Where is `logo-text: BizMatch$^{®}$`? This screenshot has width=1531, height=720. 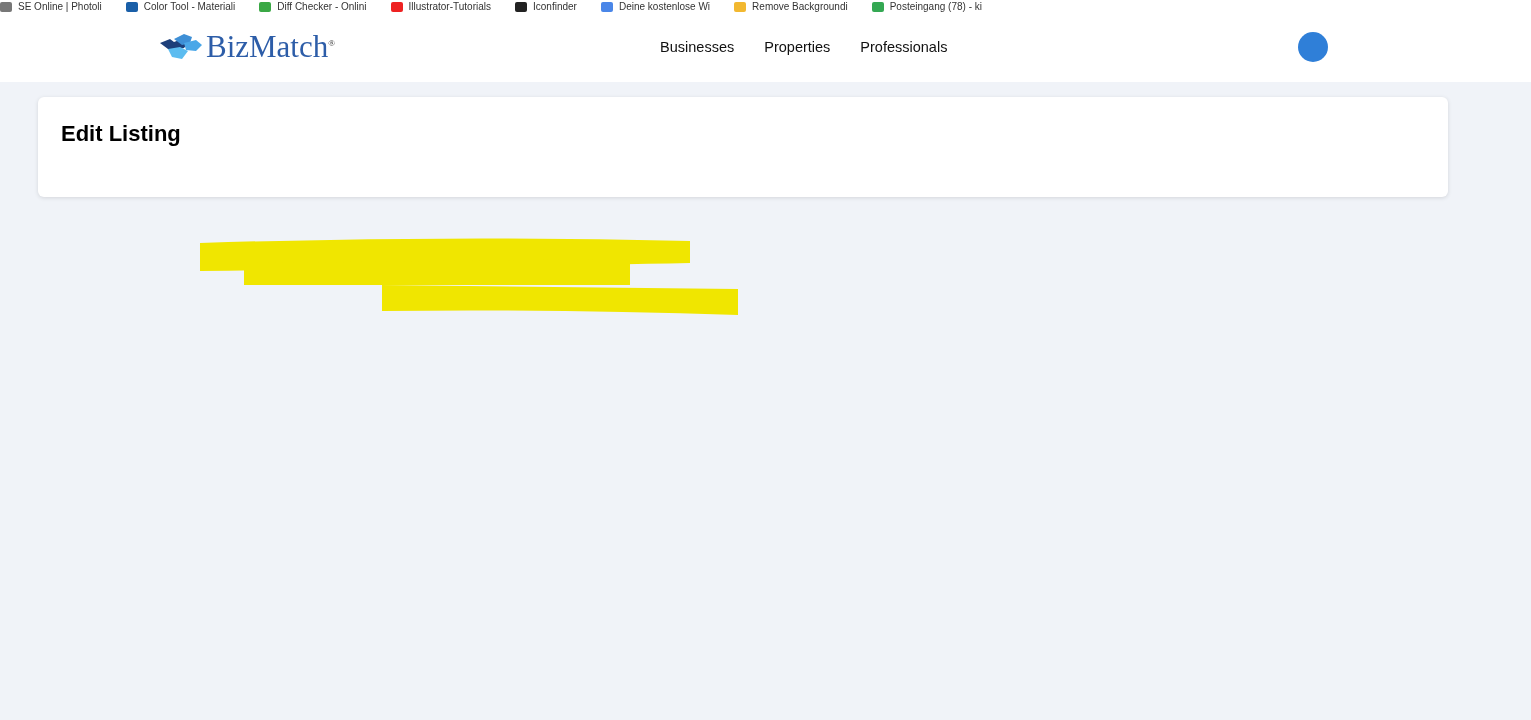
logo-text: BizMatch$^{®}$ is located at coordinates (271, 47).